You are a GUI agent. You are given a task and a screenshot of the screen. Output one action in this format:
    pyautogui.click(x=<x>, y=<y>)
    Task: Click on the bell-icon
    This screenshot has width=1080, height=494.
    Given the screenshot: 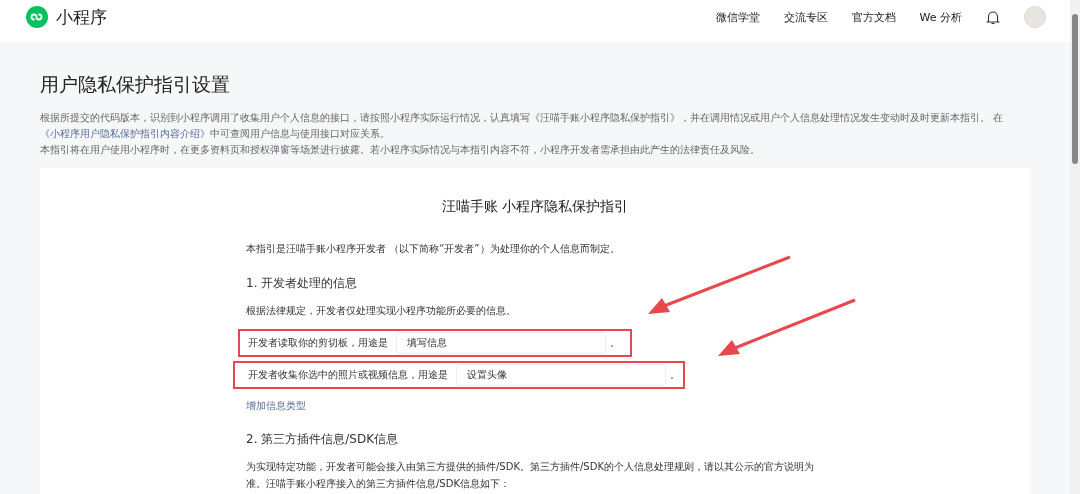 What is the action you would take?
    pyautogui.click(x=993, y=17)
    